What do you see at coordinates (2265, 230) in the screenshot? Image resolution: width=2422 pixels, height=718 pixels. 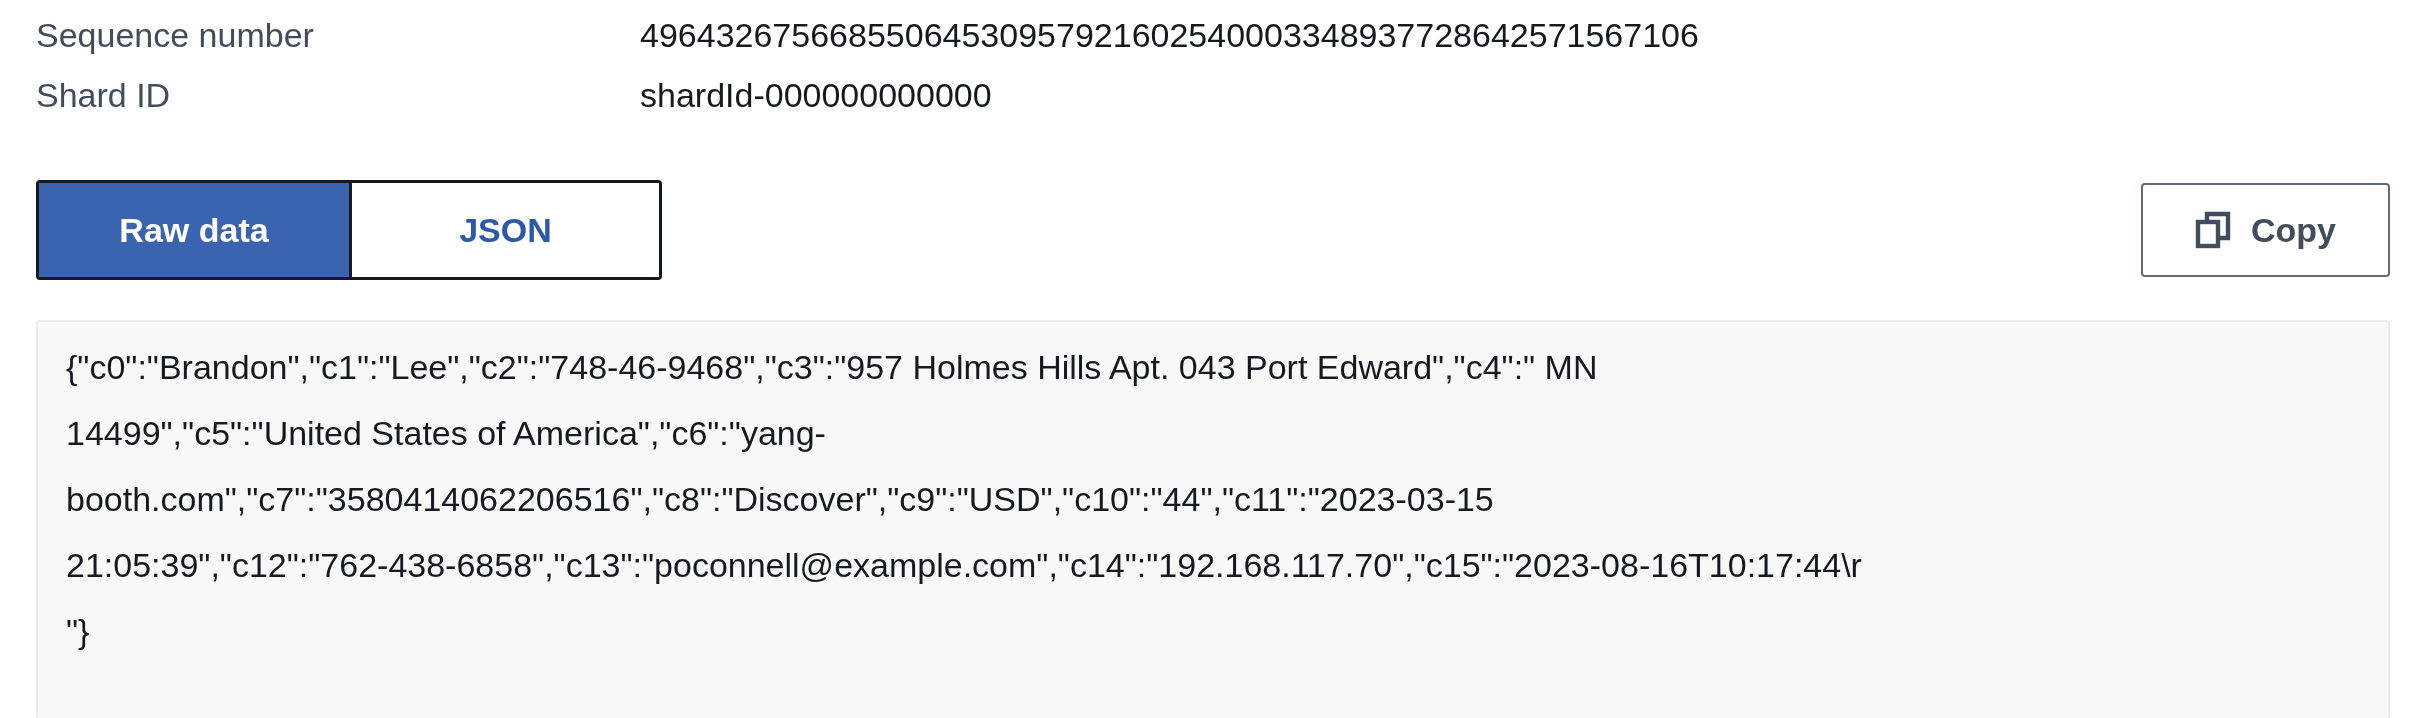 I see `copy-button: Copy` at bounding box center [2265, 230].